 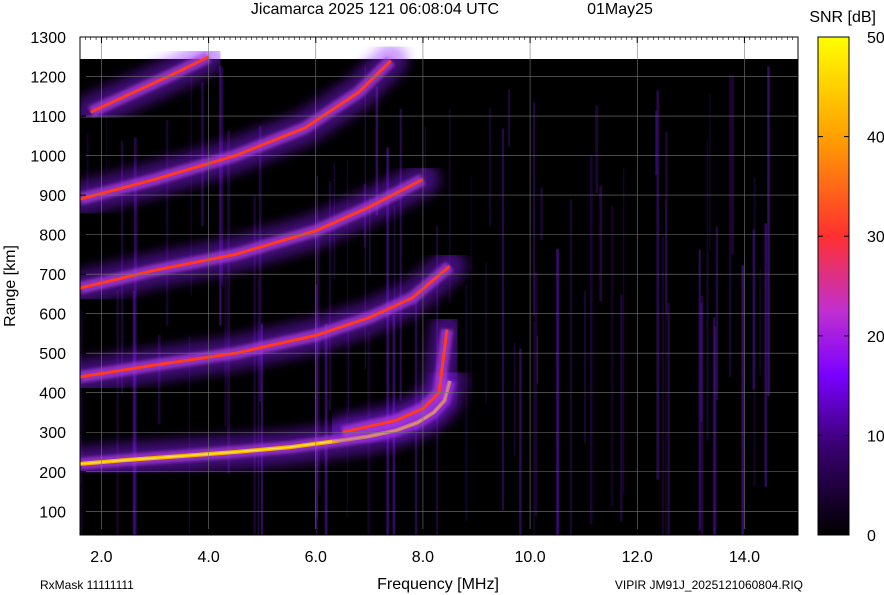 What do you see at coordinates (52, 315) in the screenshot?
I see `y-tick-label: 600` at bounding box center [52, 315].